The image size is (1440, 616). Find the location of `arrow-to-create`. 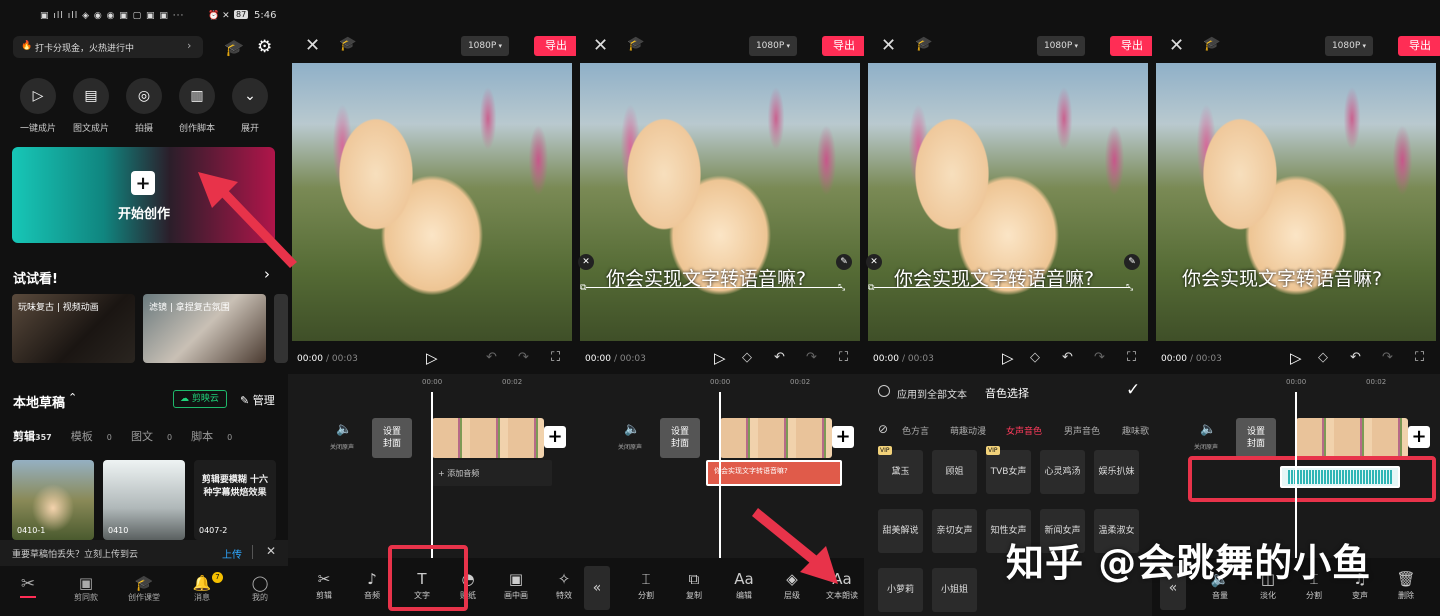

arrow-to-create is located at coordinates (247, 220).